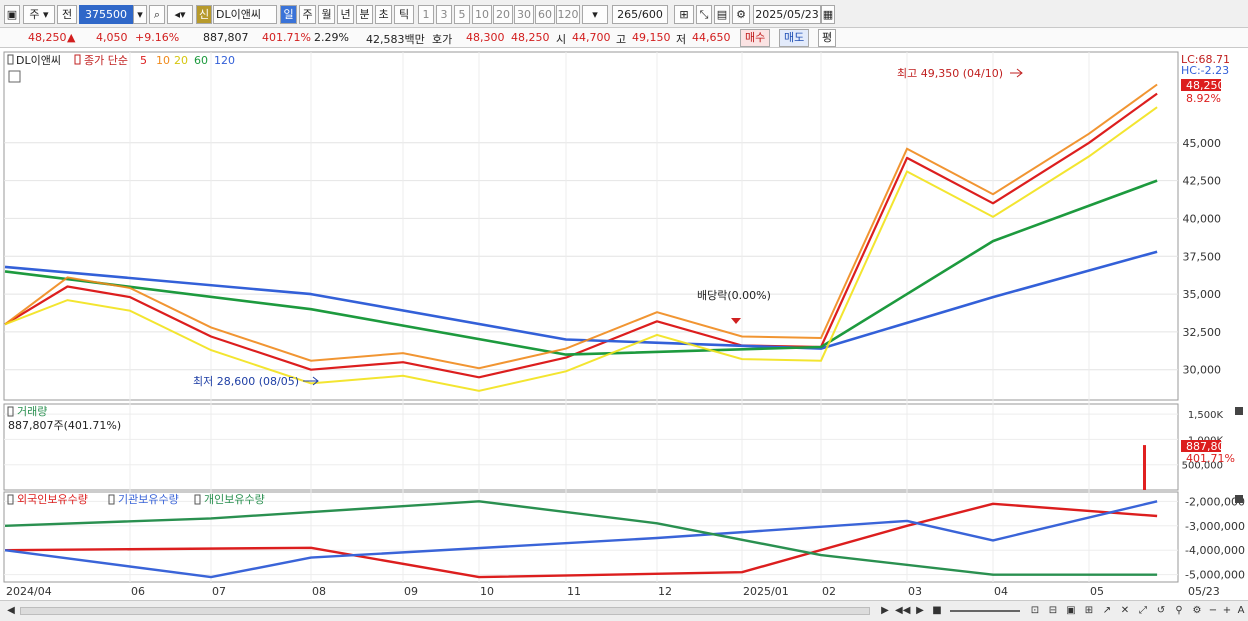 The width and height of the screenshot is (1248, 621). Describe the element at coordinates (1206, 415) in the screenshot. I see `volume-tick-label: 1,500K` at that location.